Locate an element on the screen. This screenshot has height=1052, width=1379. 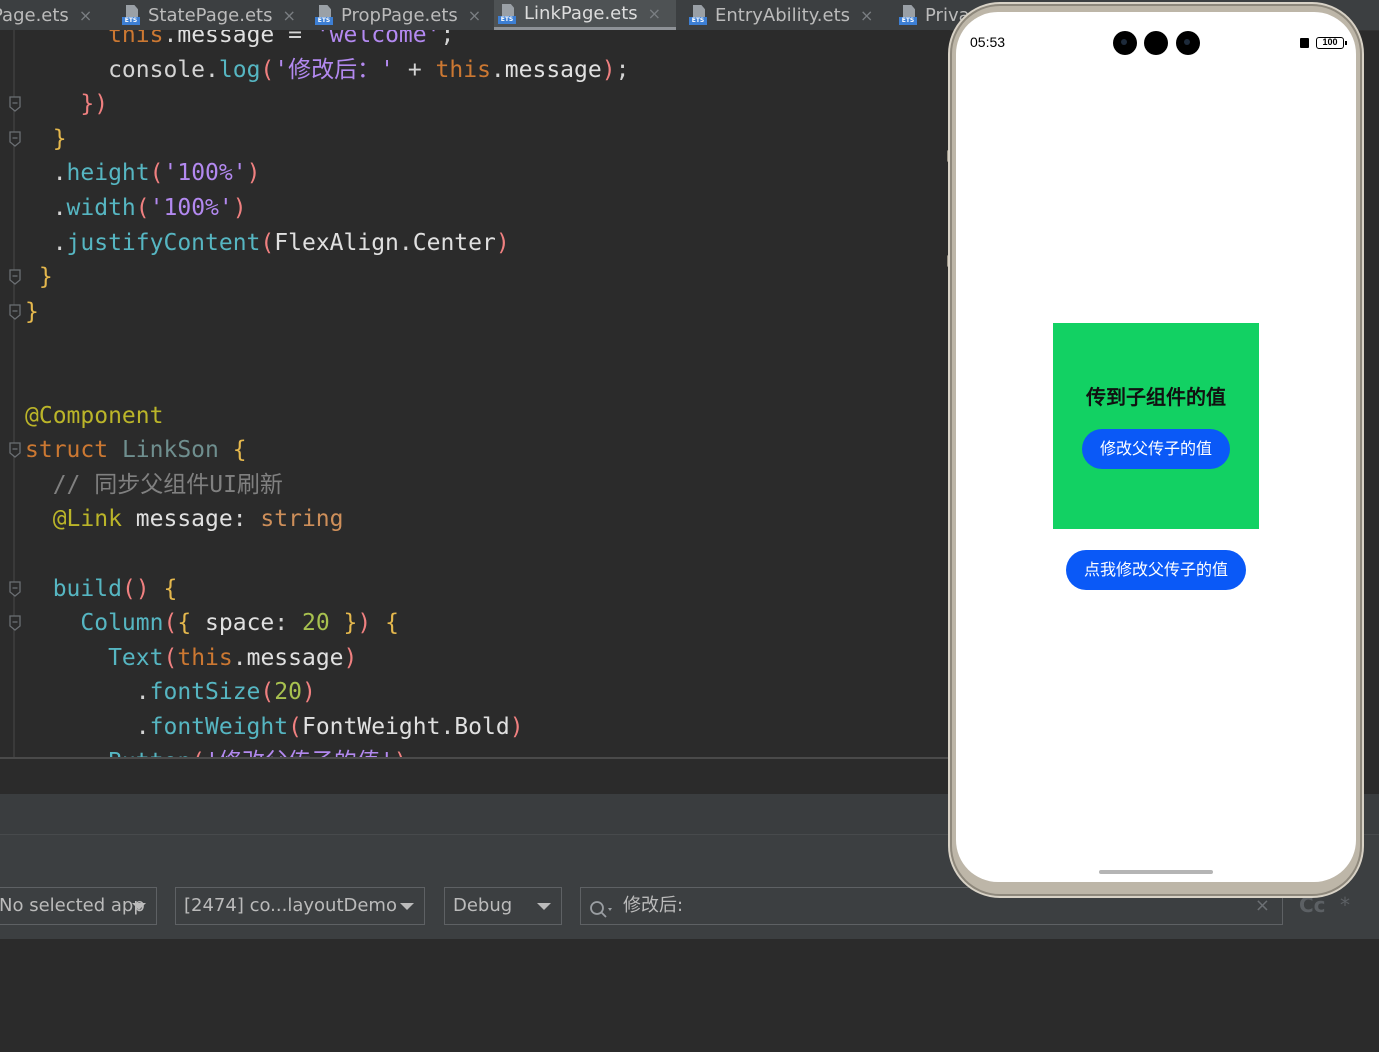
tab-statepage-ets: ETS StatePage.ets × is located at coordinates (212, 15).